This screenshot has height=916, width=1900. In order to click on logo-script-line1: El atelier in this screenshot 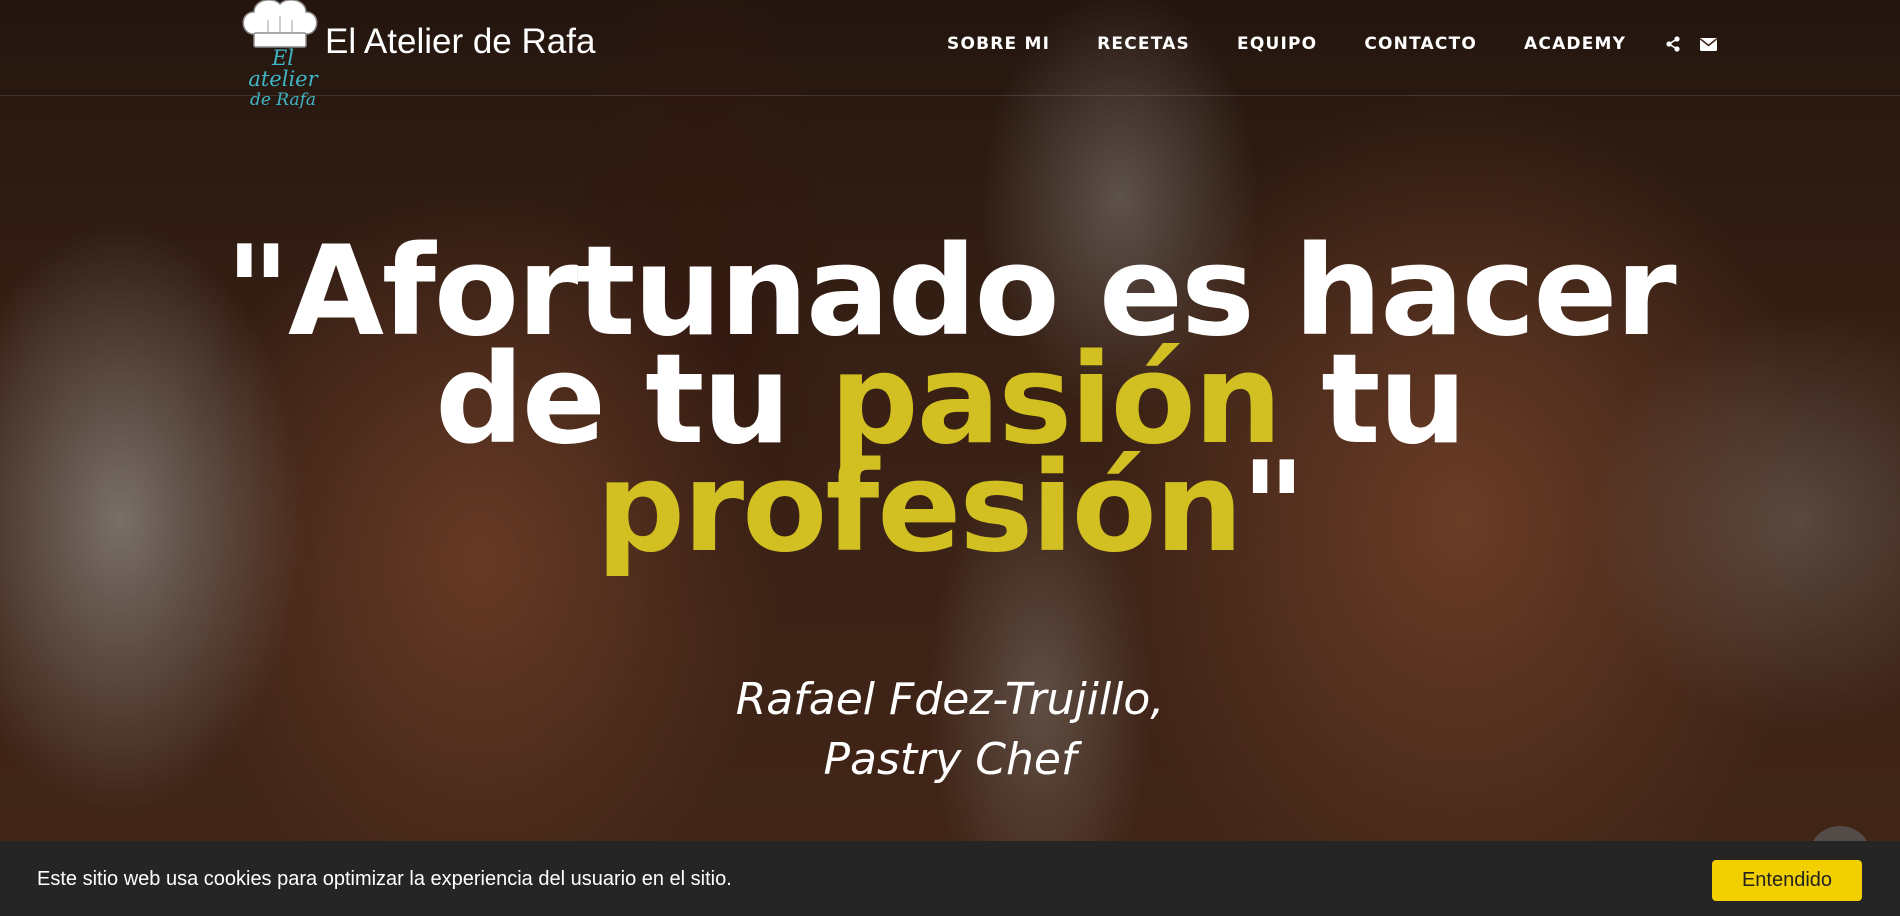, I will do `click(283, 68)`.